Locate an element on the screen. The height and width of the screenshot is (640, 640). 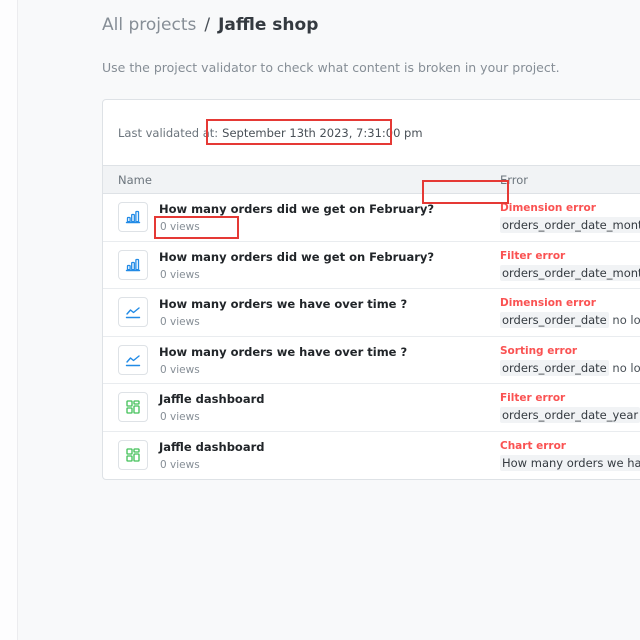
error-message: How many orders we have over time ? is located at coordinates (570, 462).